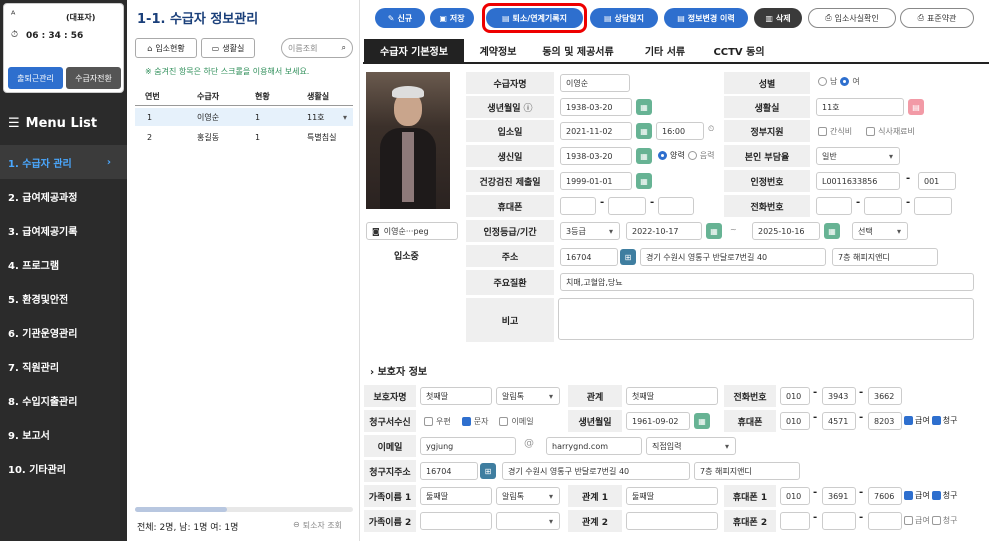  I want to click on f1-mobile1-input: 010, so click(795, 496).